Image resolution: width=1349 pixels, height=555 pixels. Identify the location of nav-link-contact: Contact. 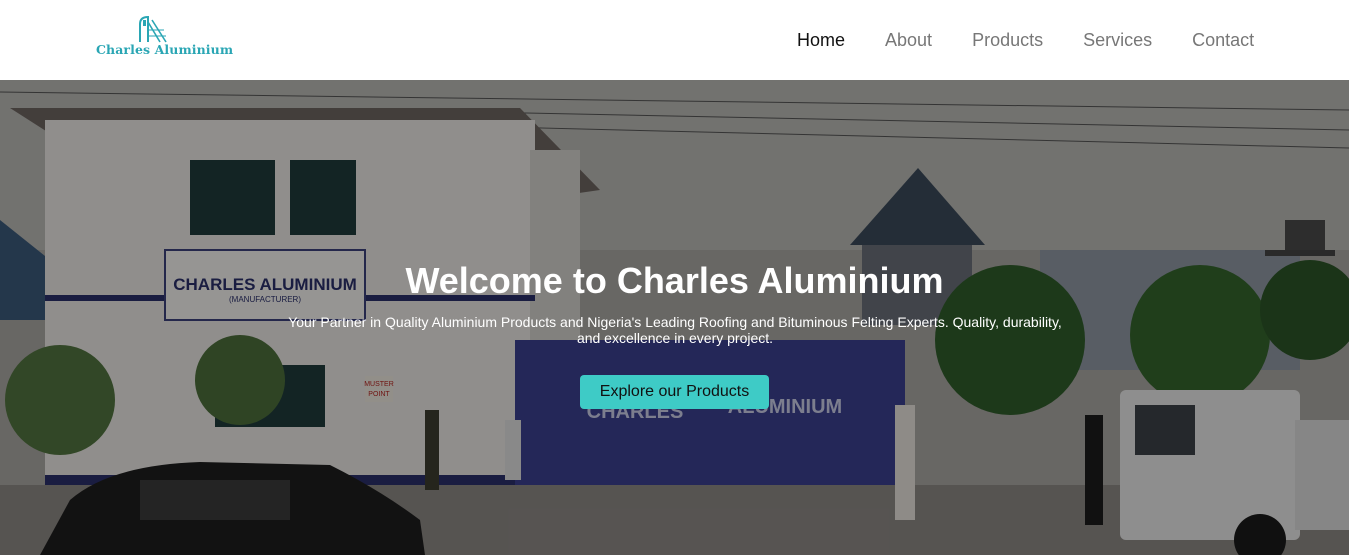
(1223, 40).